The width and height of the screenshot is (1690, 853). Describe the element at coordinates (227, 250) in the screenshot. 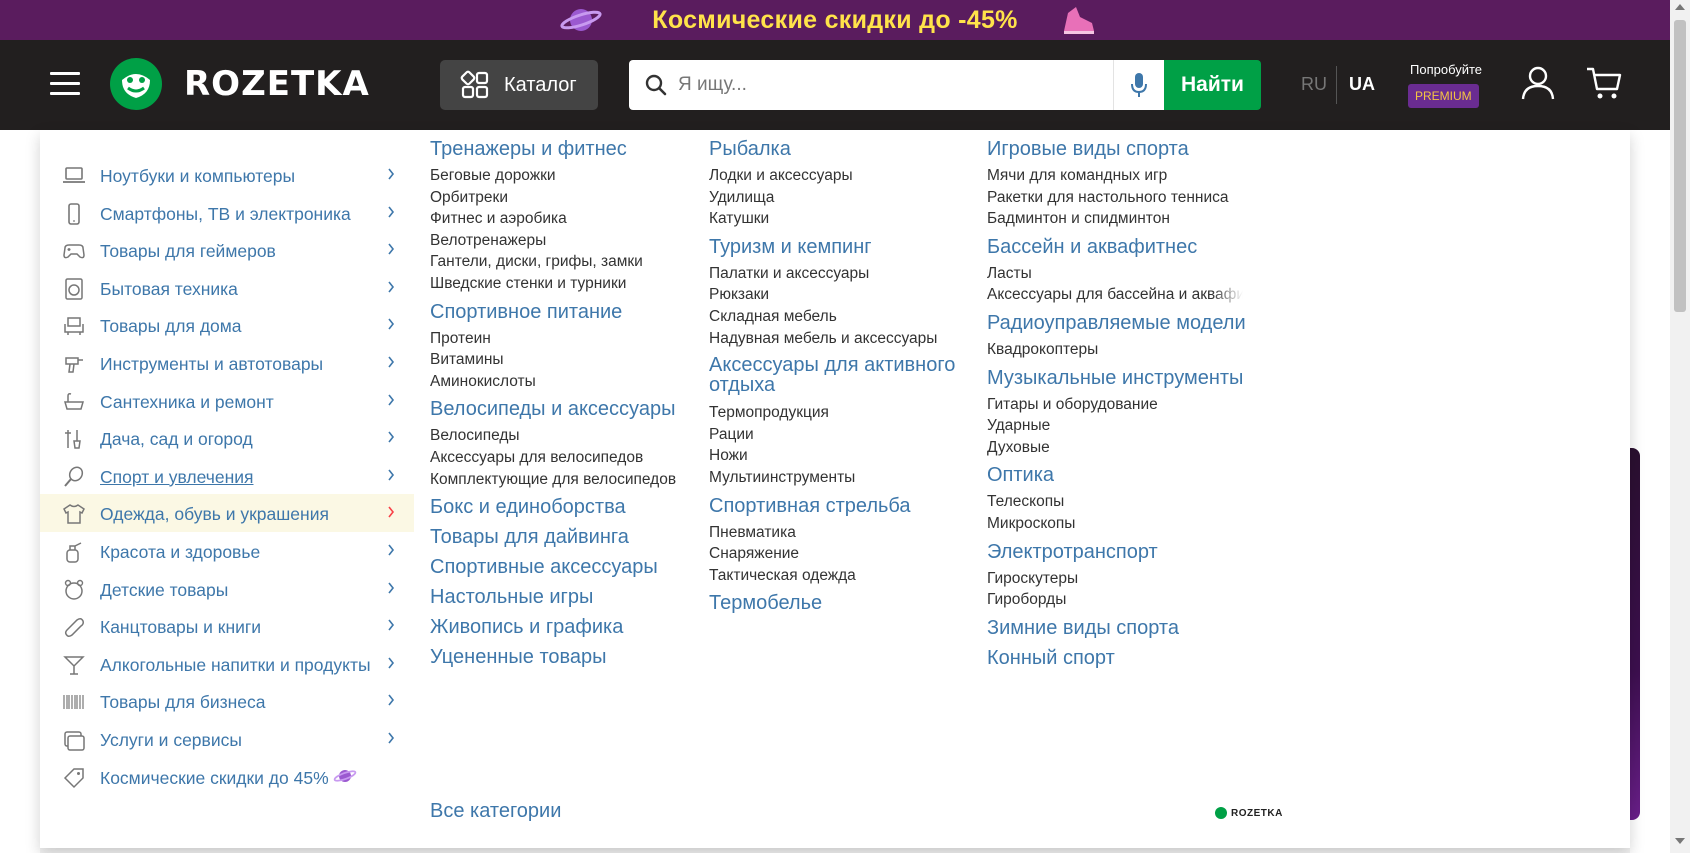

I see `sidebar-item: Товары для геймеров` at that location.